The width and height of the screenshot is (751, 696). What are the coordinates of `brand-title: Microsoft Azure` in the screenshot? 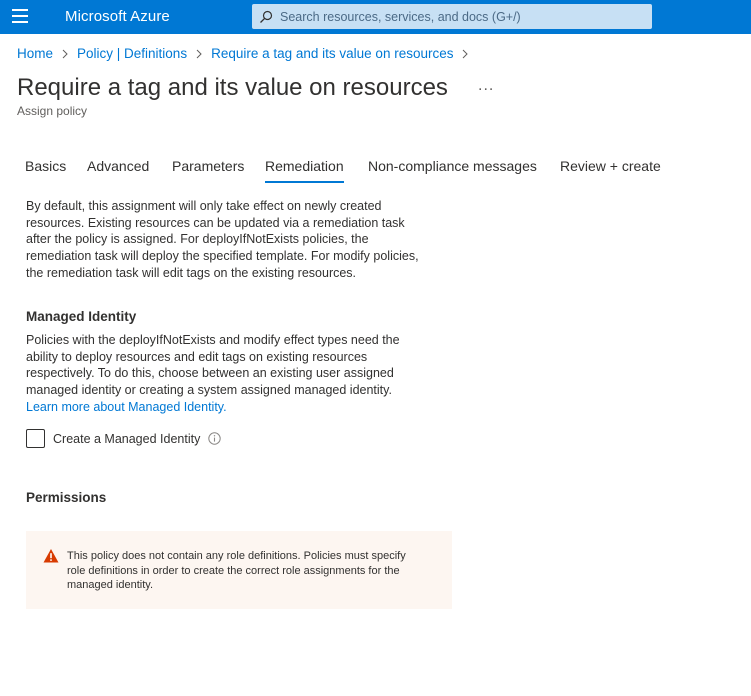 It's located at (117, 16).